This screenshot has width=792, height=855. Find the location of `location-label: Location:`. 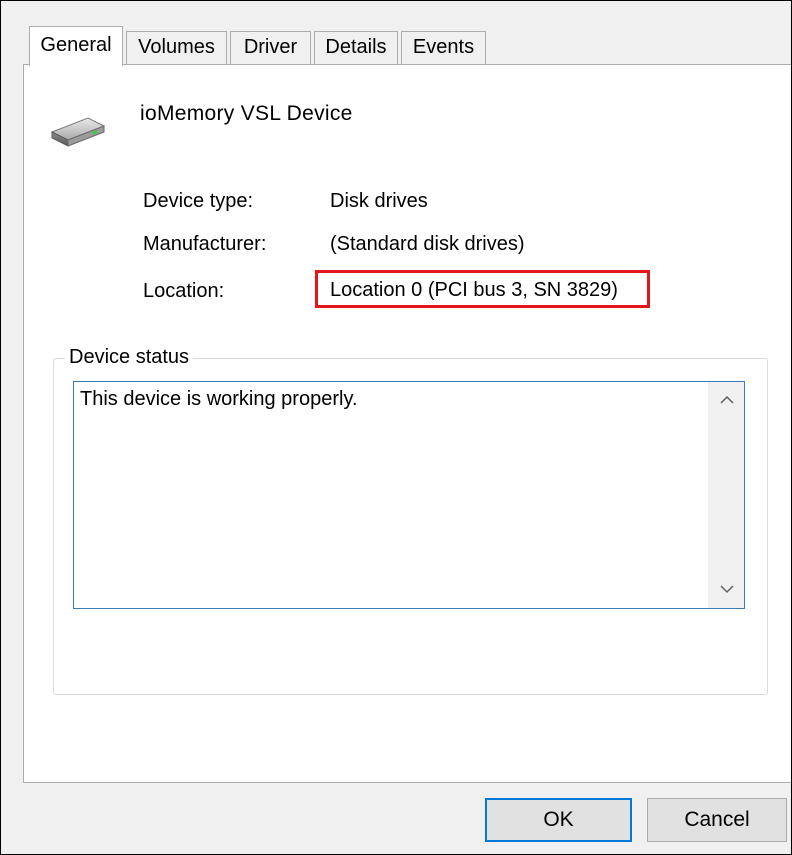

location-label: Location: is located at coordinates (184, 291).